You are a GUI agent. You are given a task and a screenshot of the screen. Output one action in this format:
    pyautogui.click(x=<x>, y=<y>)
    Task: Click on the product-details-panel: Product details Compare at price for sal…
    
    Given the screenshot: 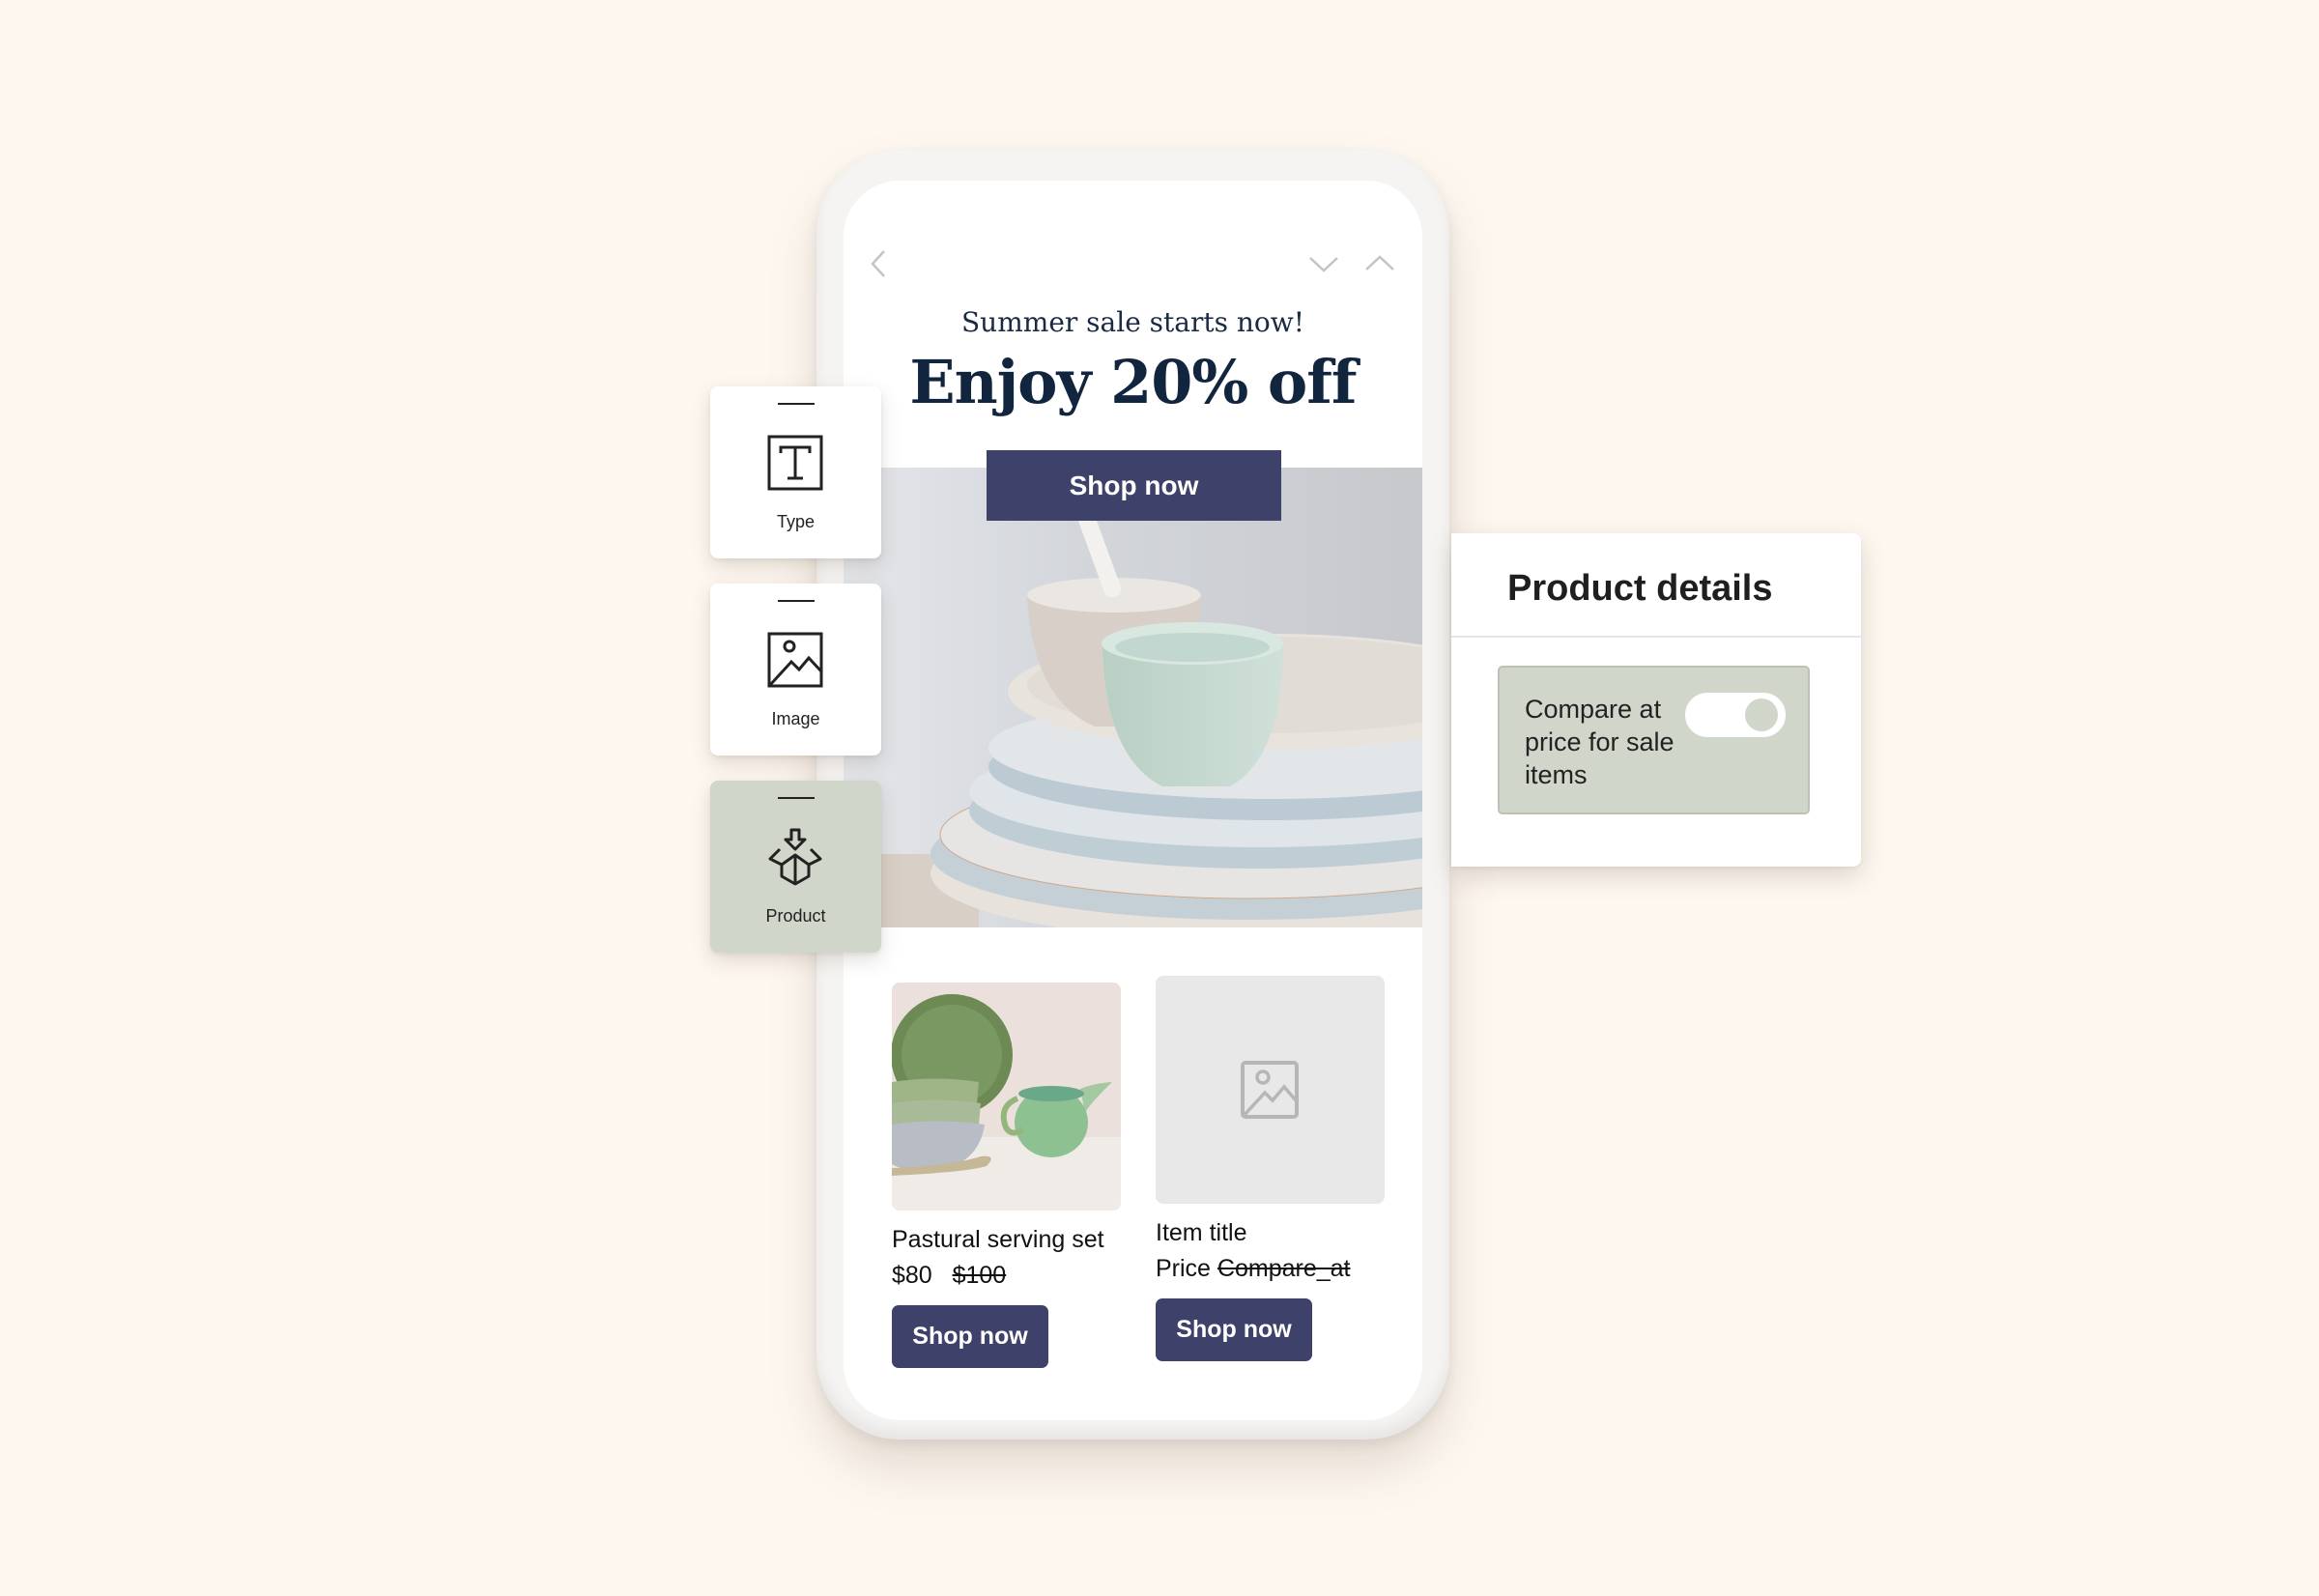 What is the action you would take?
    pyautogui.click(x=1656, y=700)
    